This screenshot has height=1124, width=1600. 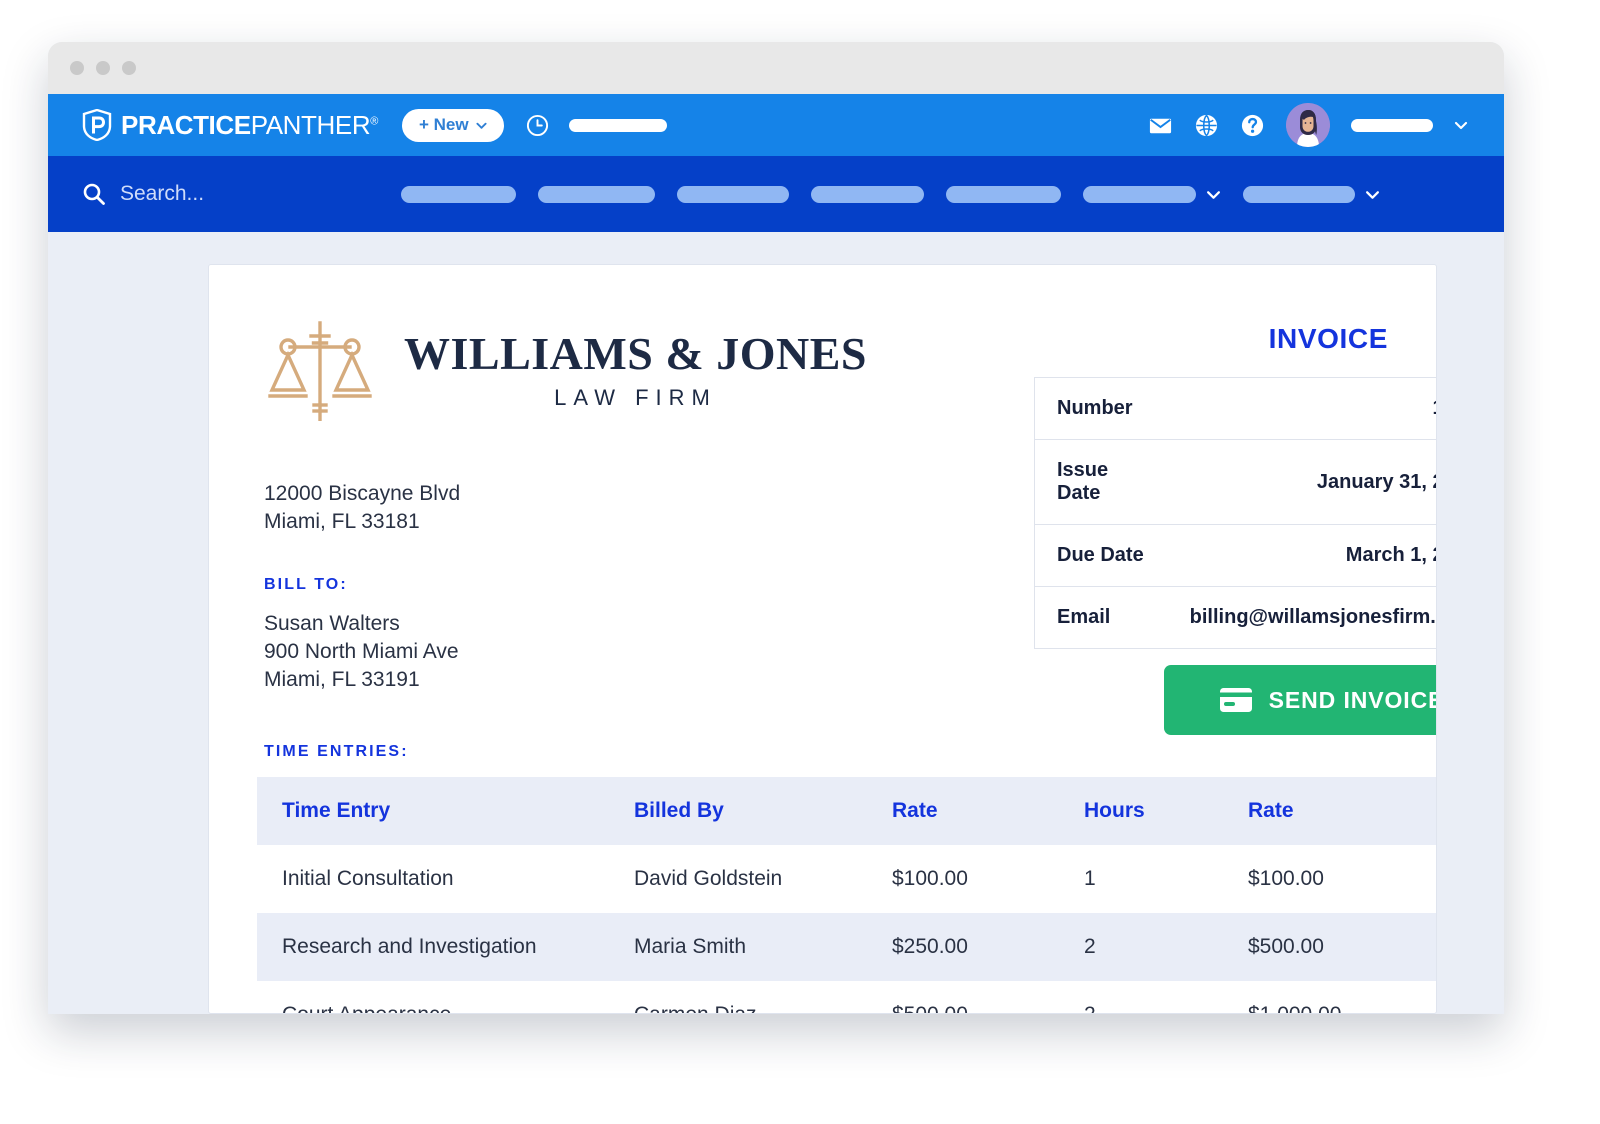 I want to click on search-input, so click(x=240, y=194).